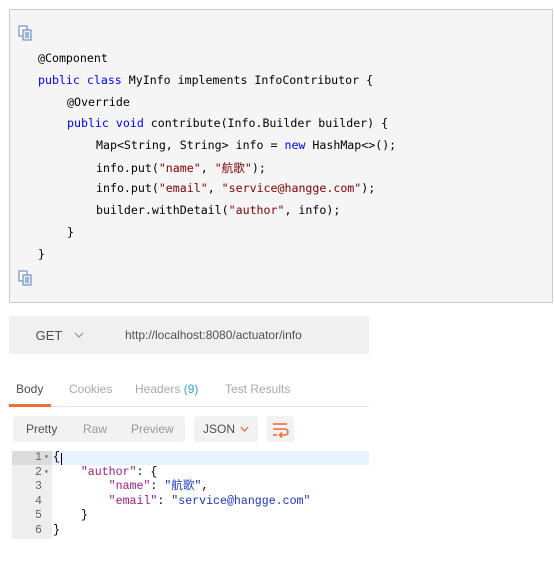 This screenshot has height=563, width=554. I want to click on line-number: 6, so click(38, 530).